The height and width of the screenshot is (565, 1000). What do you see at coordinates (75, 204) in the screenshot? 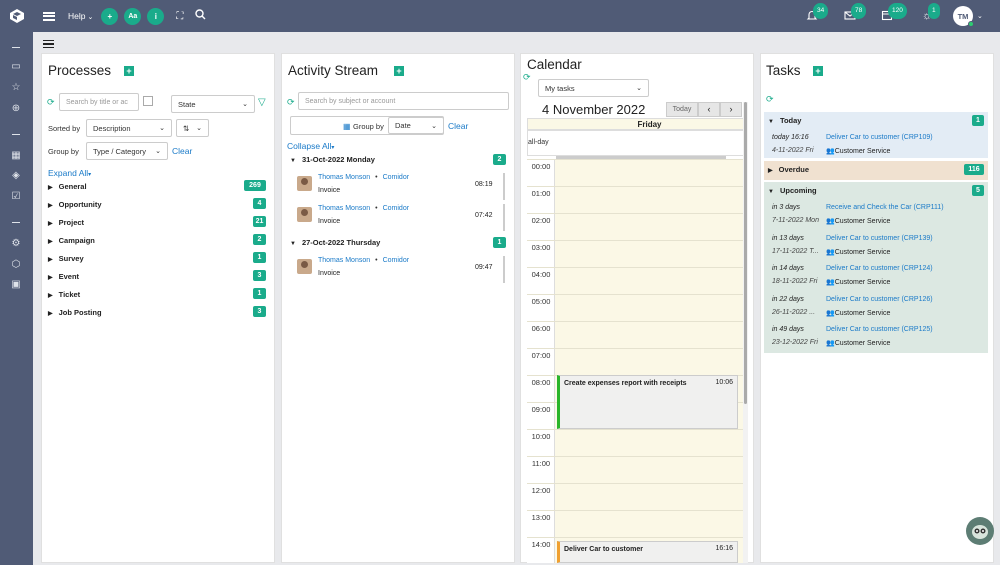
I see `process-group: ▶ Opportunity` at bounding box center [75, 204].